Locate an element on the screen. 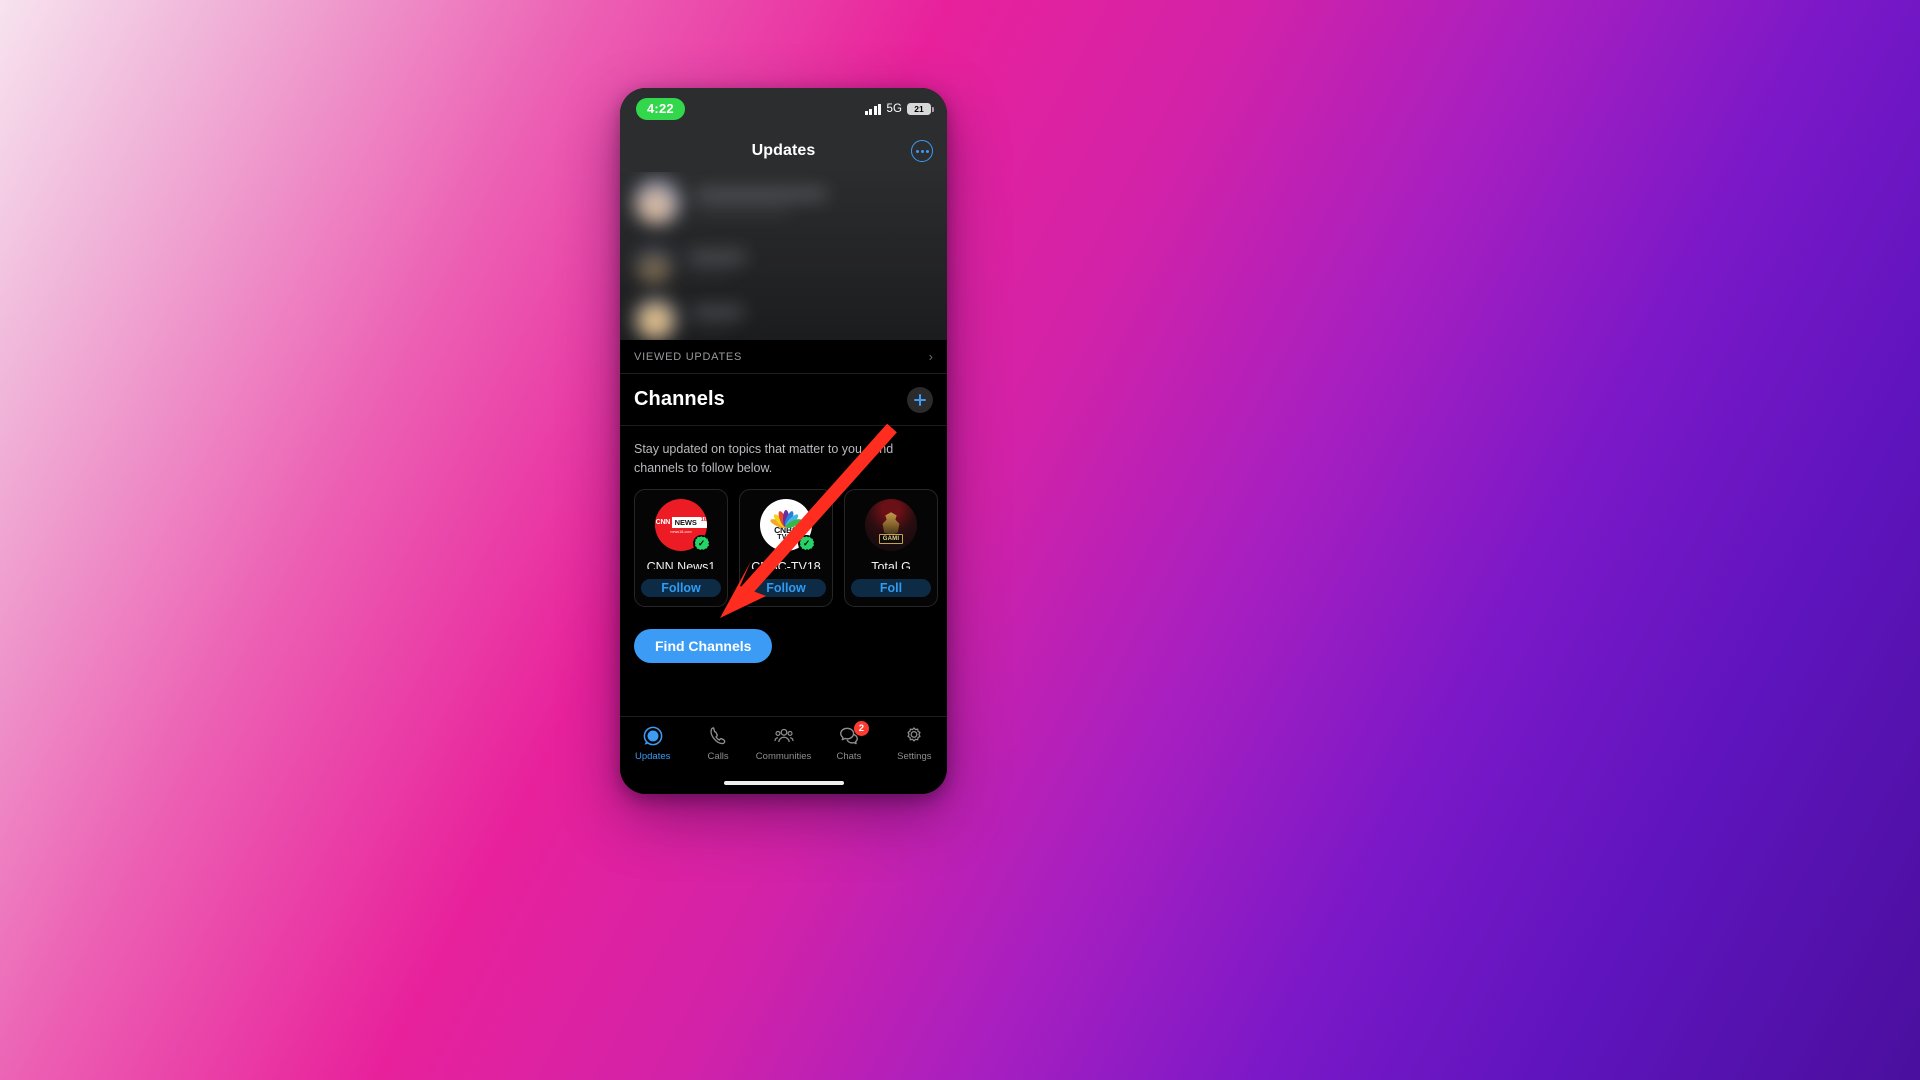 The height and width of the screenshot is (1080, 1920). channels-header: Channels is located at coordinates (783, 400).